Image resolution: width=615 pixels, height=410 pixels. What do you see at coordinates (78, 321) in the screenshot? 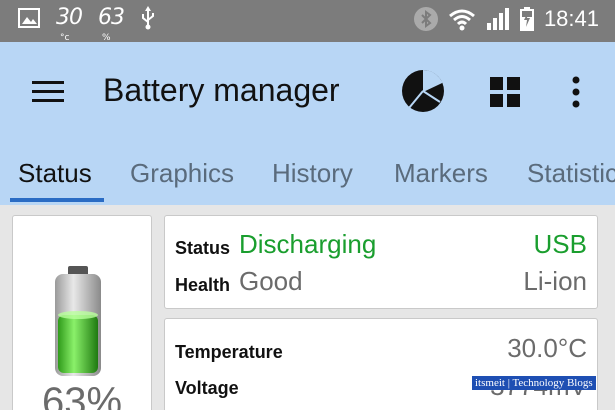
I see `battery-icon` at bounding box center [78, 321].